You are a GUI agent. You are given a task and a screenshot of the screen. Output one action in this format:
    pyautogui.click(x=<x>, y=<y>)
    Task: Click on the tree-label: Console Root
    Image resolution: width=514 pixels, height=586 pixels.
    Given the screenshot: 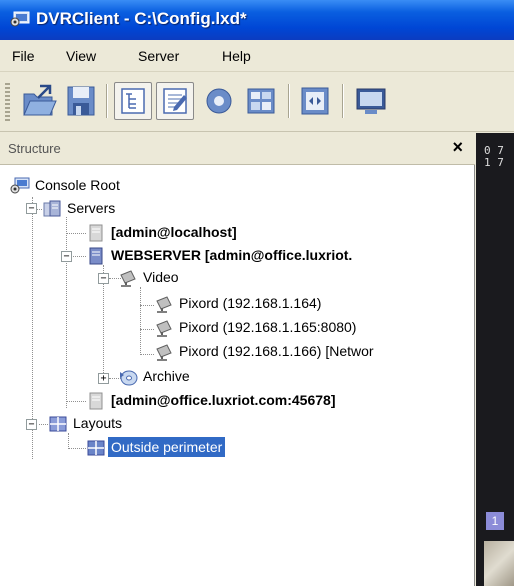 What is the action you would take?
    pyautogui.click(x=77, y=185)
    